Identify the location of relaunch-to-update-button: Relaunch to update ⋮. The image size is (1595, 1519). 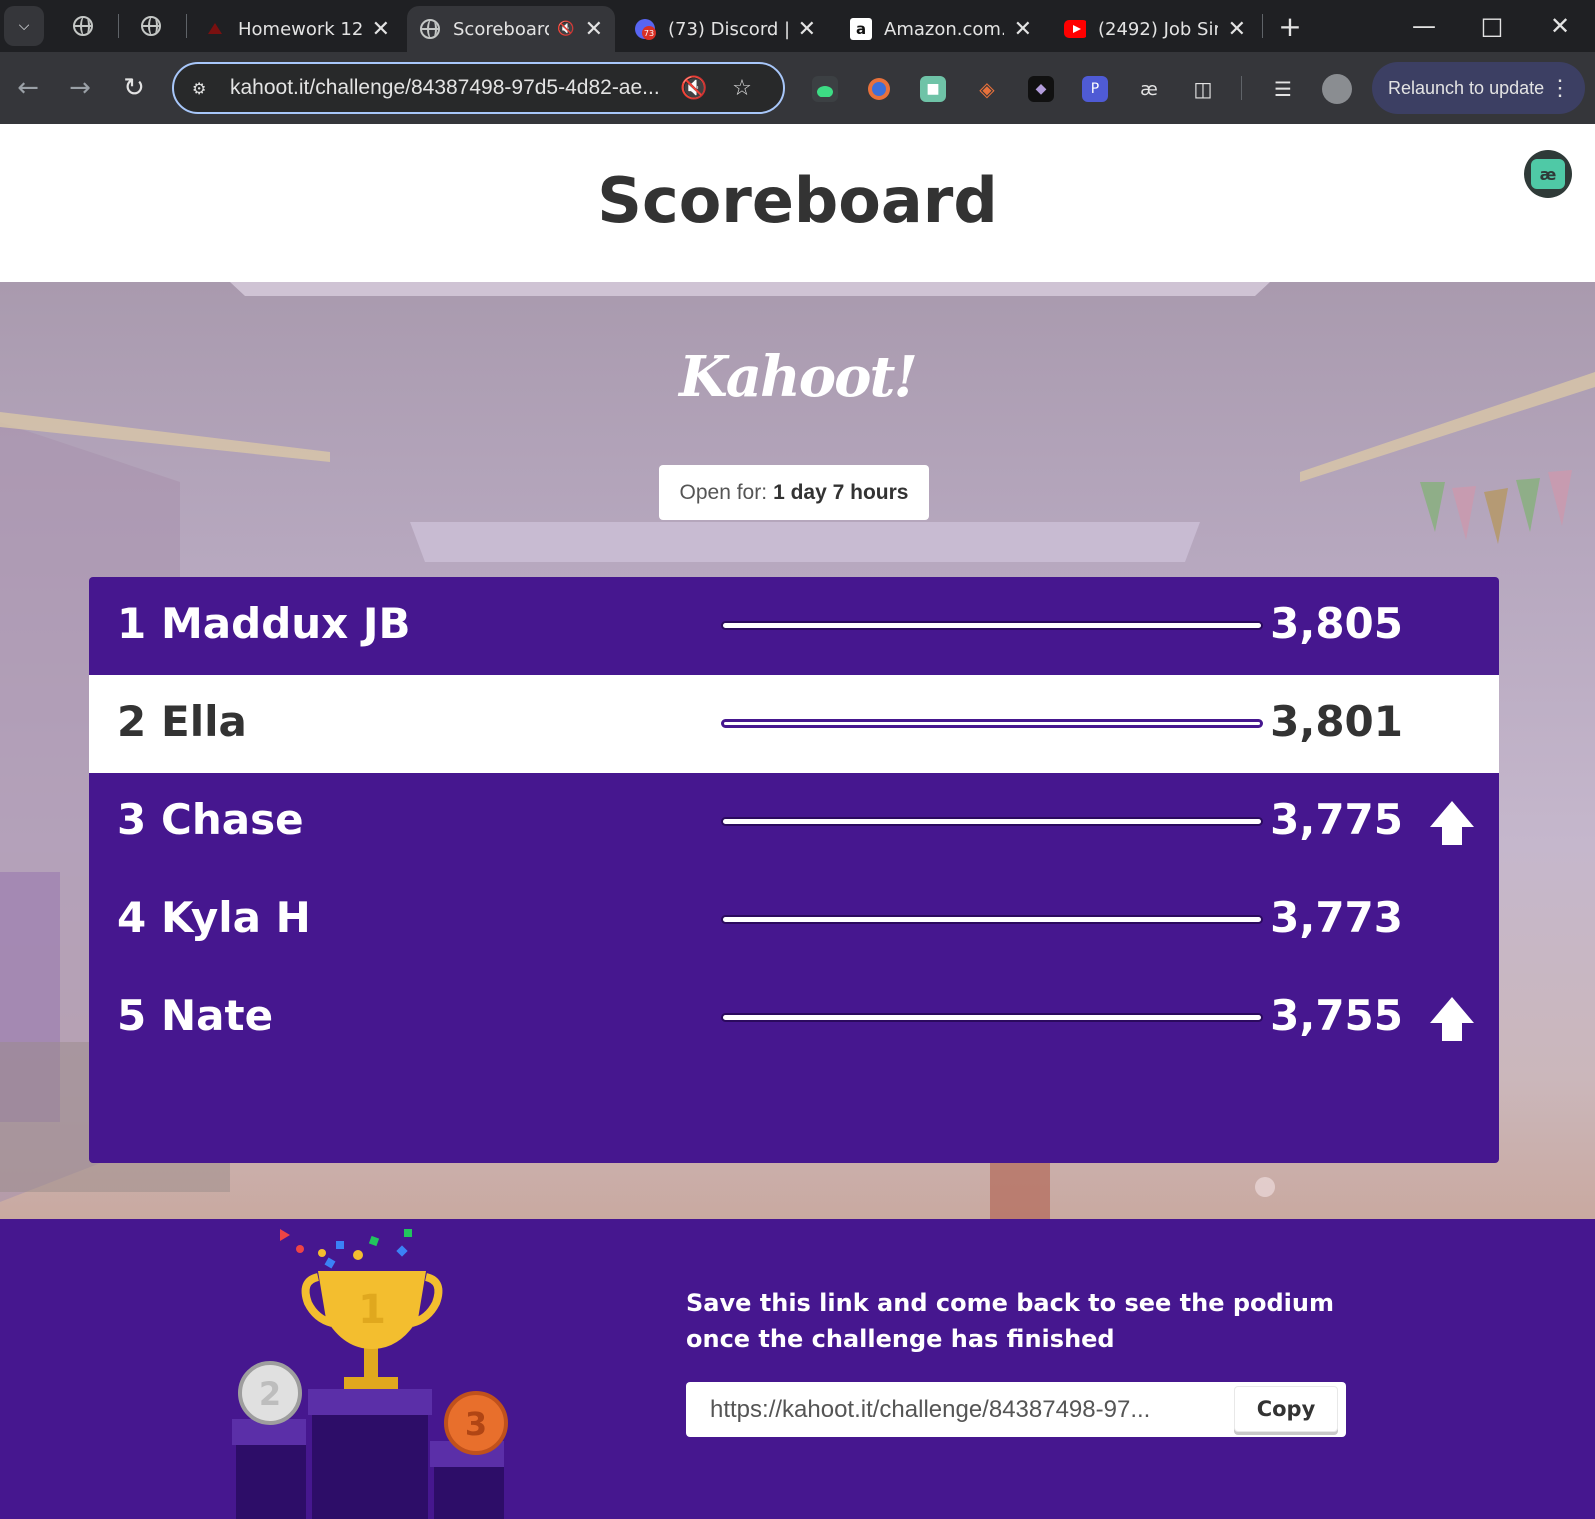
(1478, 88).